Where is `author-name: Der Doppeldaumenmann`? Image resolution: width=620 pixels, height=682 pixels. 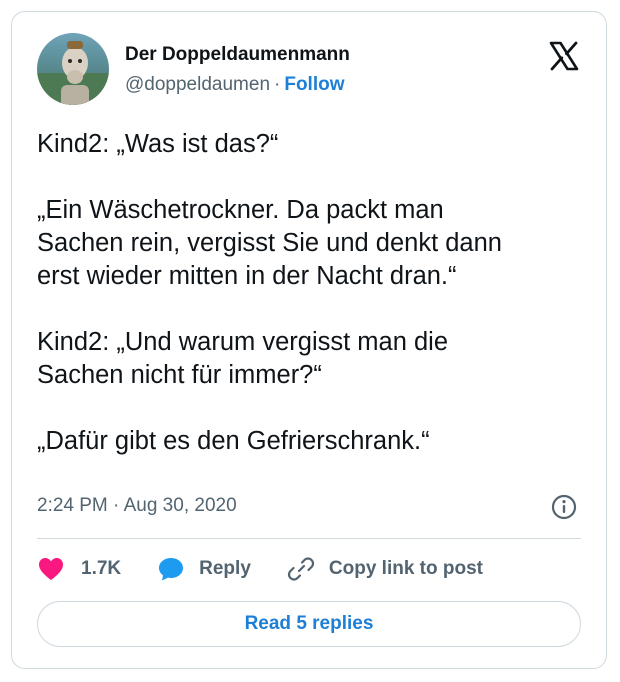 author-name: Der Doppeldaumenmann is located at coordinates (237, 55).